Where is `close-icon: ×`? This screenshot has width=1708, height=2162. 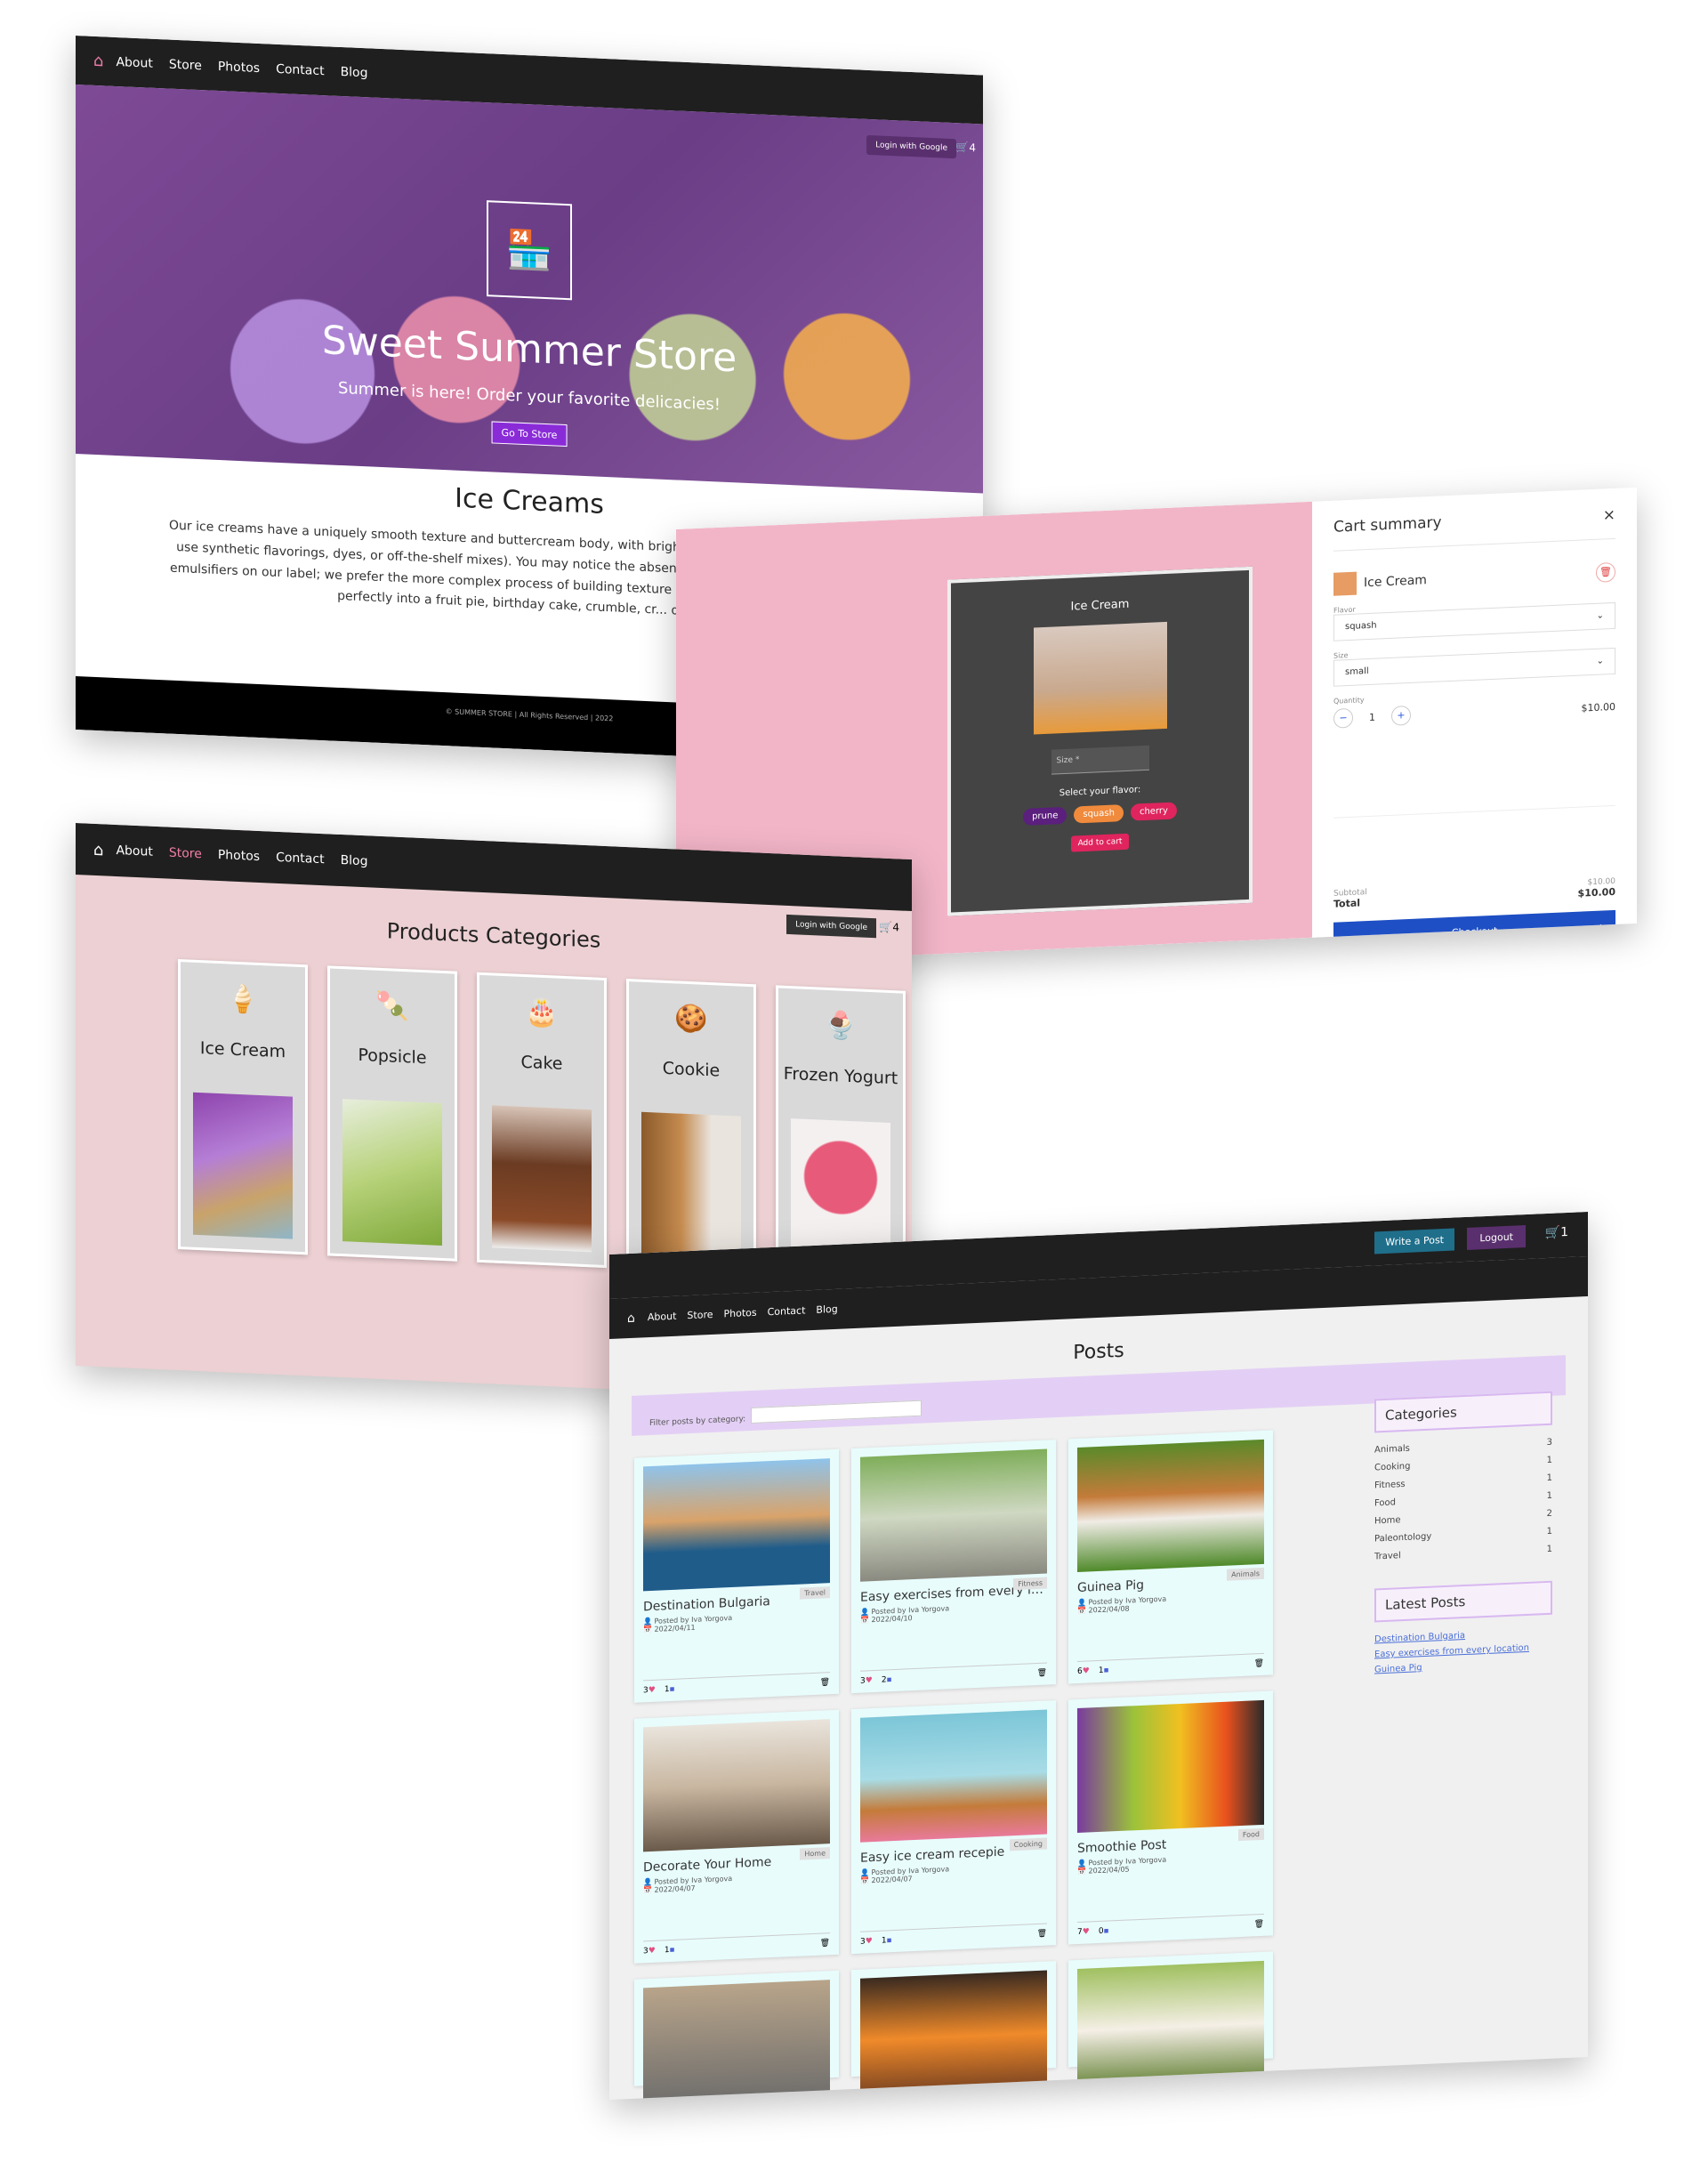
close-icon: × is located at coordinates (1609, 516).